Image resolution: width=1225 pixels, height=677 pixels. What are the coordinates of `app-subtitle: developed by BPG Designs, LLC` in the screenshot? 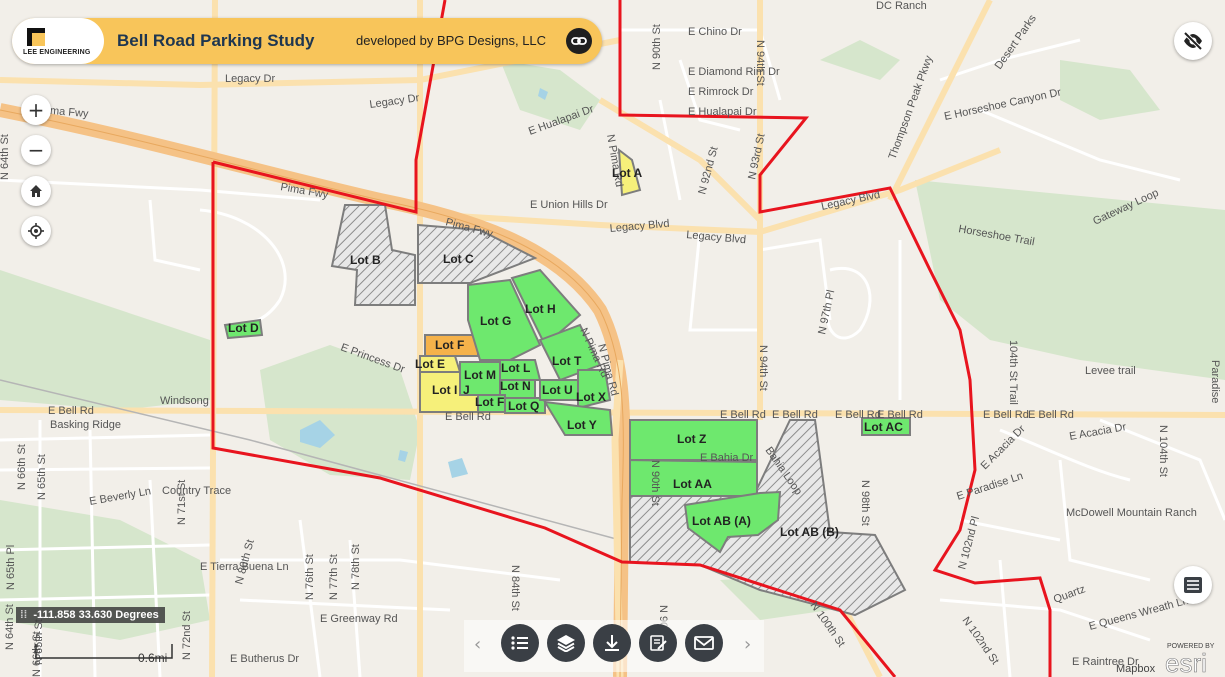 It's located at (451, 40).